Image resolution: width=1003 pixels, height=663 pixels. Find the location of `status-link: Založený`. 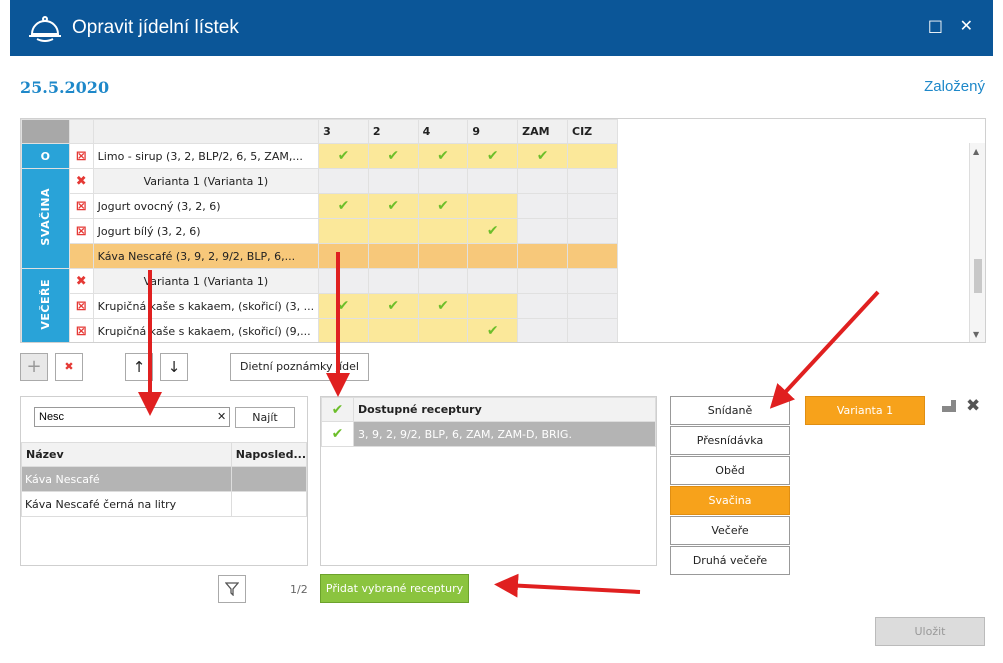

status-link: Založený is located at coordinates (954, 86).